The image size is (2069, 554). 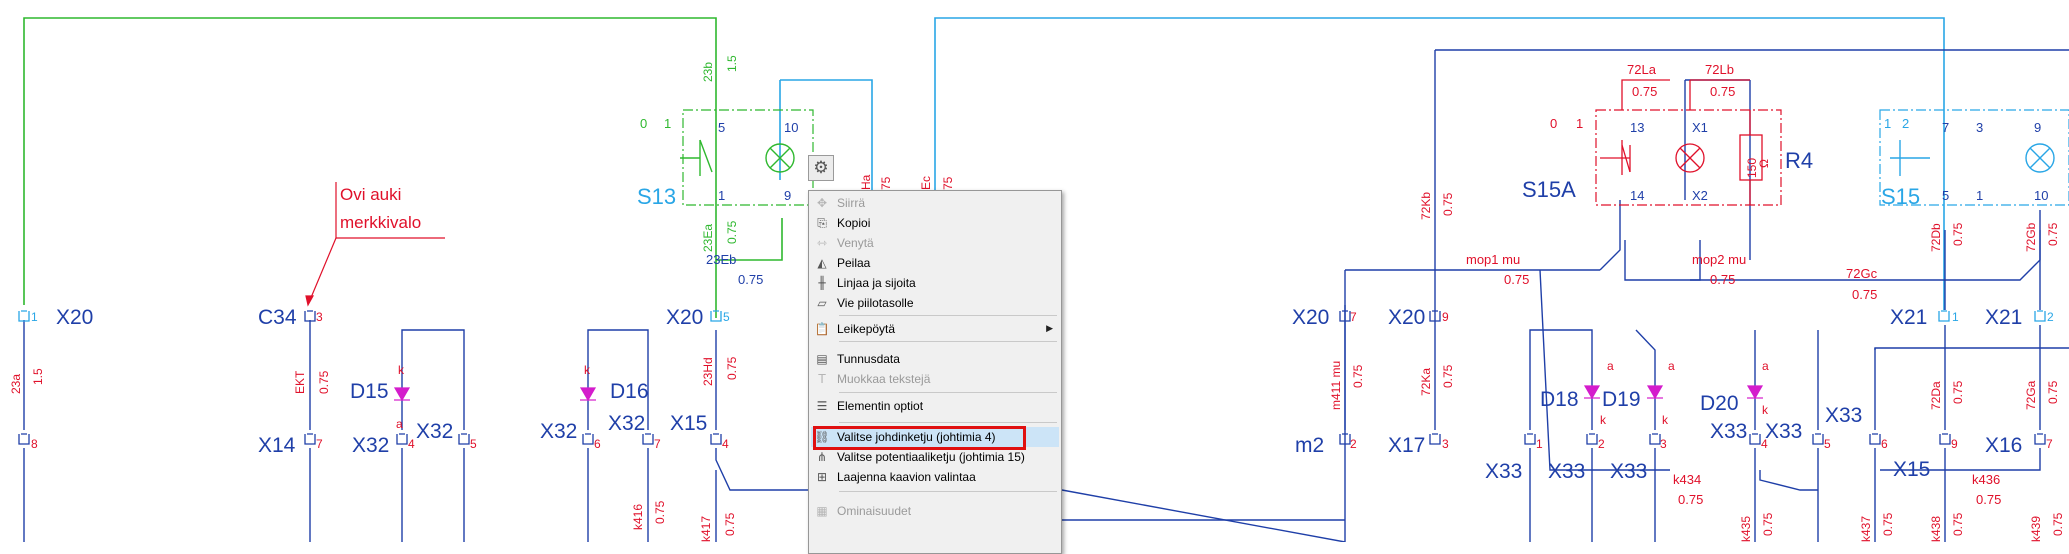 I want to click on menu-item-label: Linjaa ja sijoita, so click(x=876, y=283).